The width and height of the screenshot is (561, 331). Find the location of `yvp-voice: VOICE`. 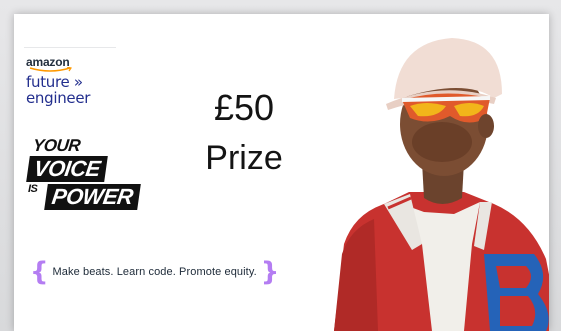

yvp-voice: VOICE is located at coordinates (67, 169).